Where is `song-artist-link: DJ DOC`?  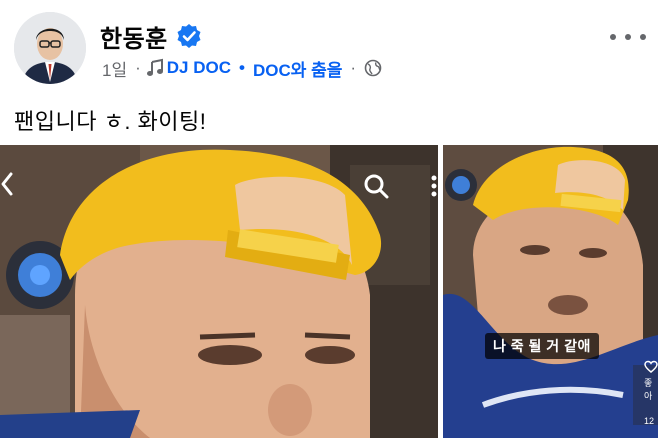
song-artist-link: DJ DOC is located at coordinates (199, 68).